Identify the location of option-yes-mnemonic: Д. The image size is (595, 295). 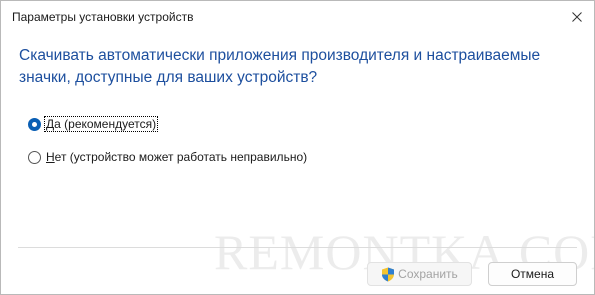
(50, 124).